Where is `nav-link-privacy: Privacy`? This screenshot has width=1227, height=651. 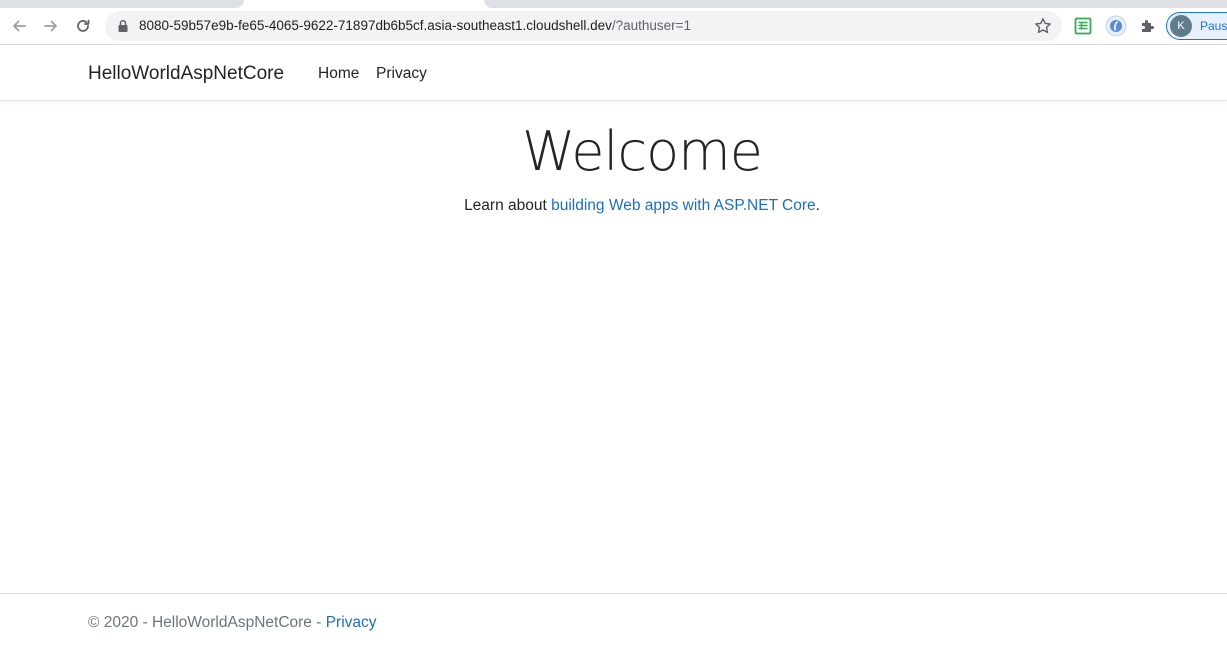
nav-link-privacy: Privacy is located at coordinates (401, 73).